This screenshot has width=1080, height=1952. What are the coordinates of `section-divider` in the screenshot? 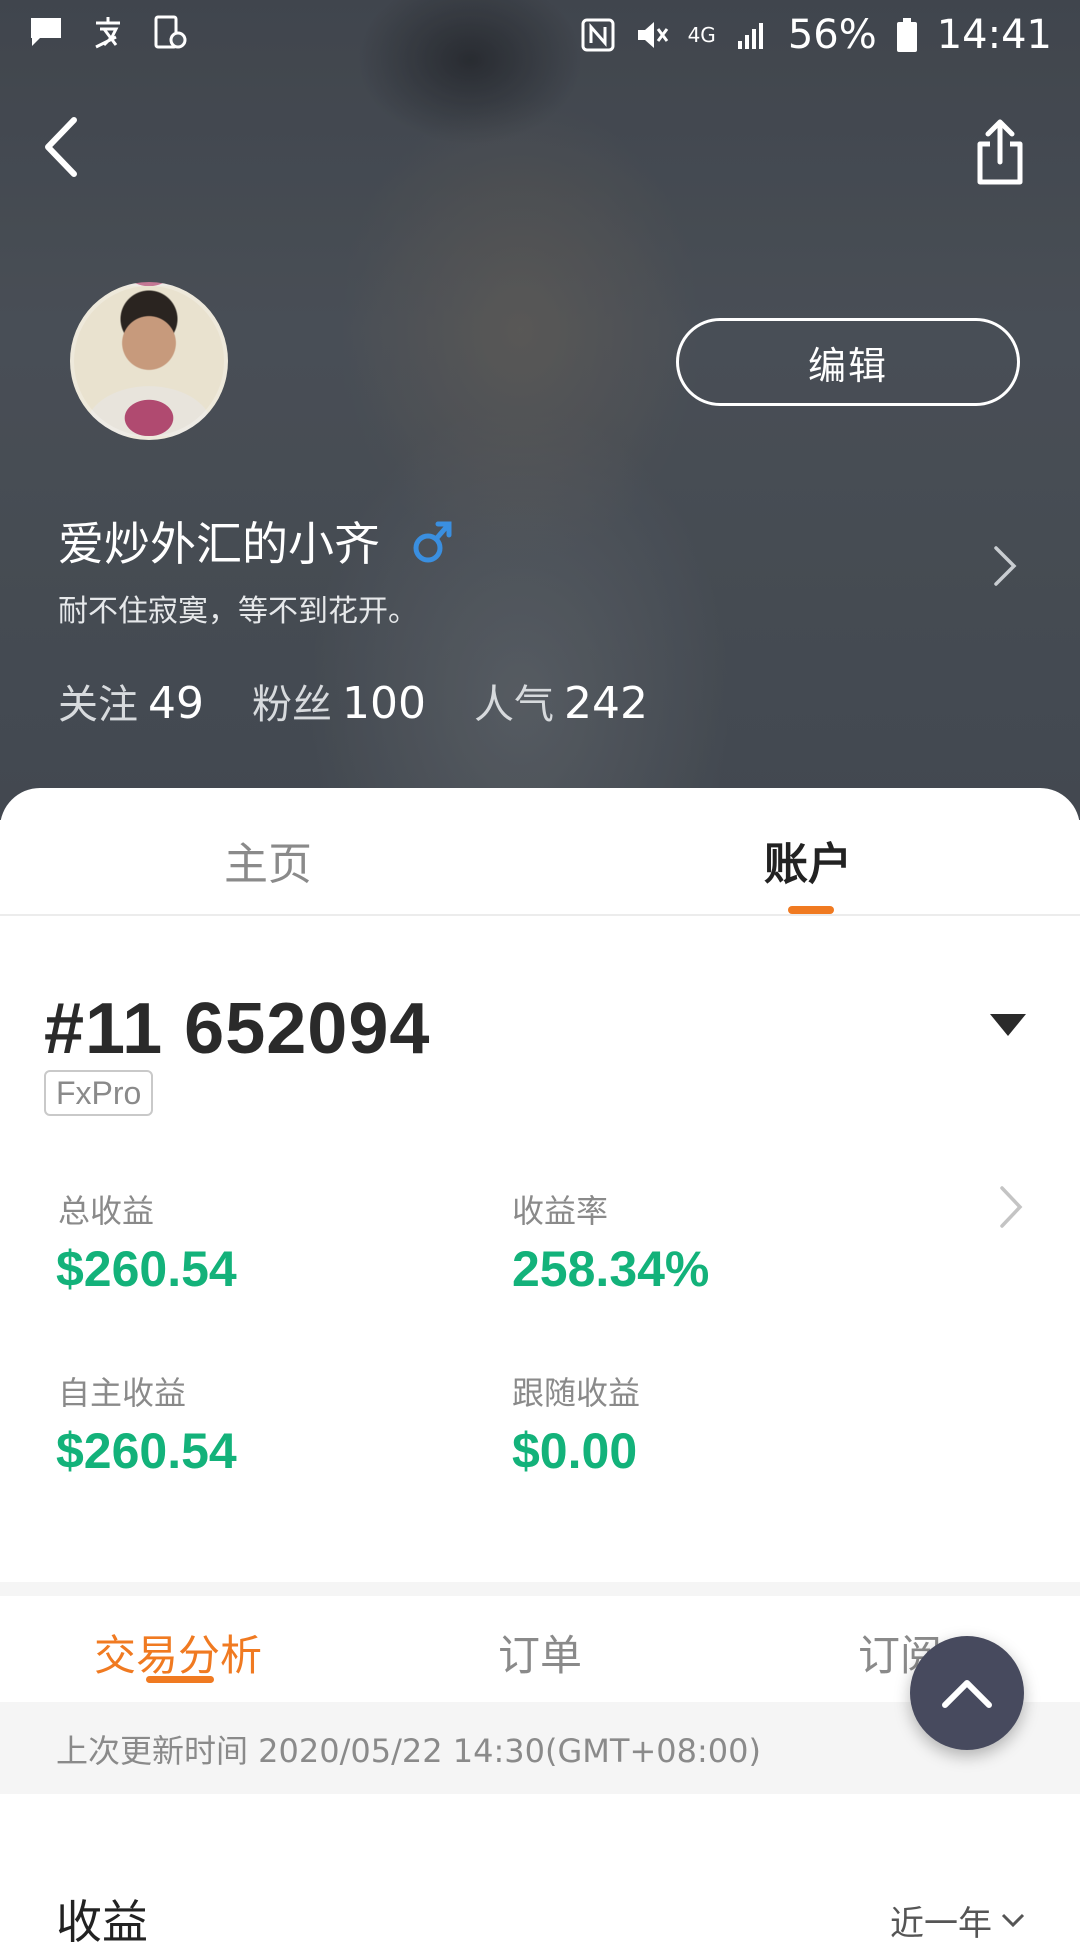 It's located at (540, 1589).